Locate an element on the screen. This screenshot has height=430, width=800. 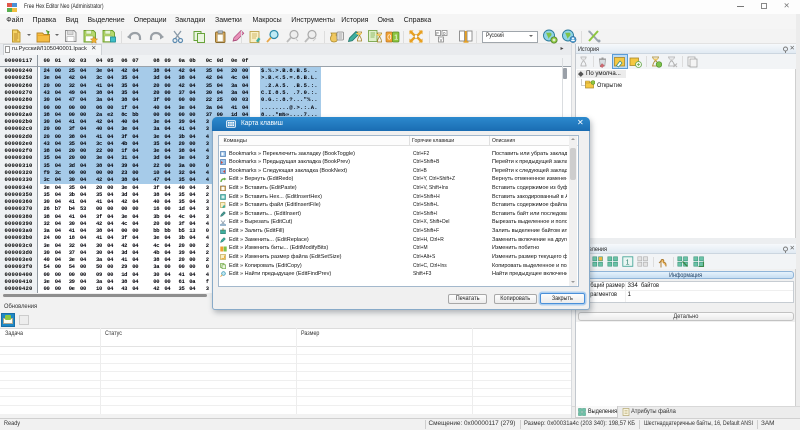
svg-text: 0 is located at coordinates (389, 36).